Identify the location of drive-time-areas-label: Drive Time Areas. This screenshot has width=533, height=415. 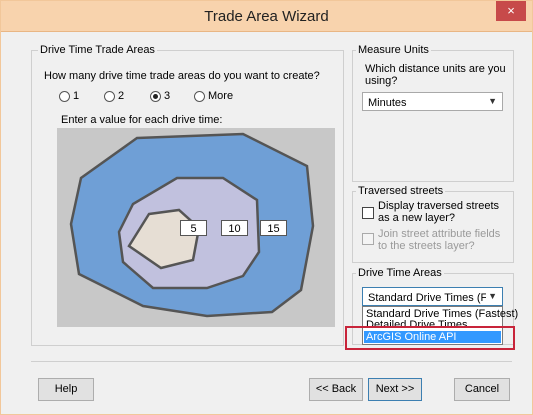
(400, 273).